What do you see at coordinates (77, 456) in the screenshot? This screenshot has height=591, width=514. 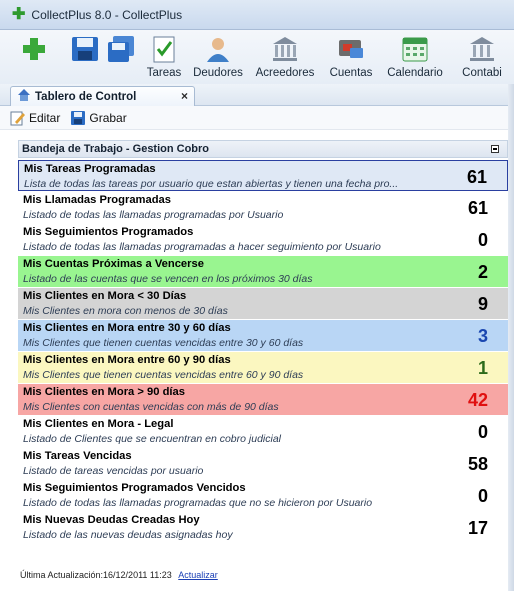 I see `row-title: Mis Tareas Vencidas` at bounding box center [77, 456].